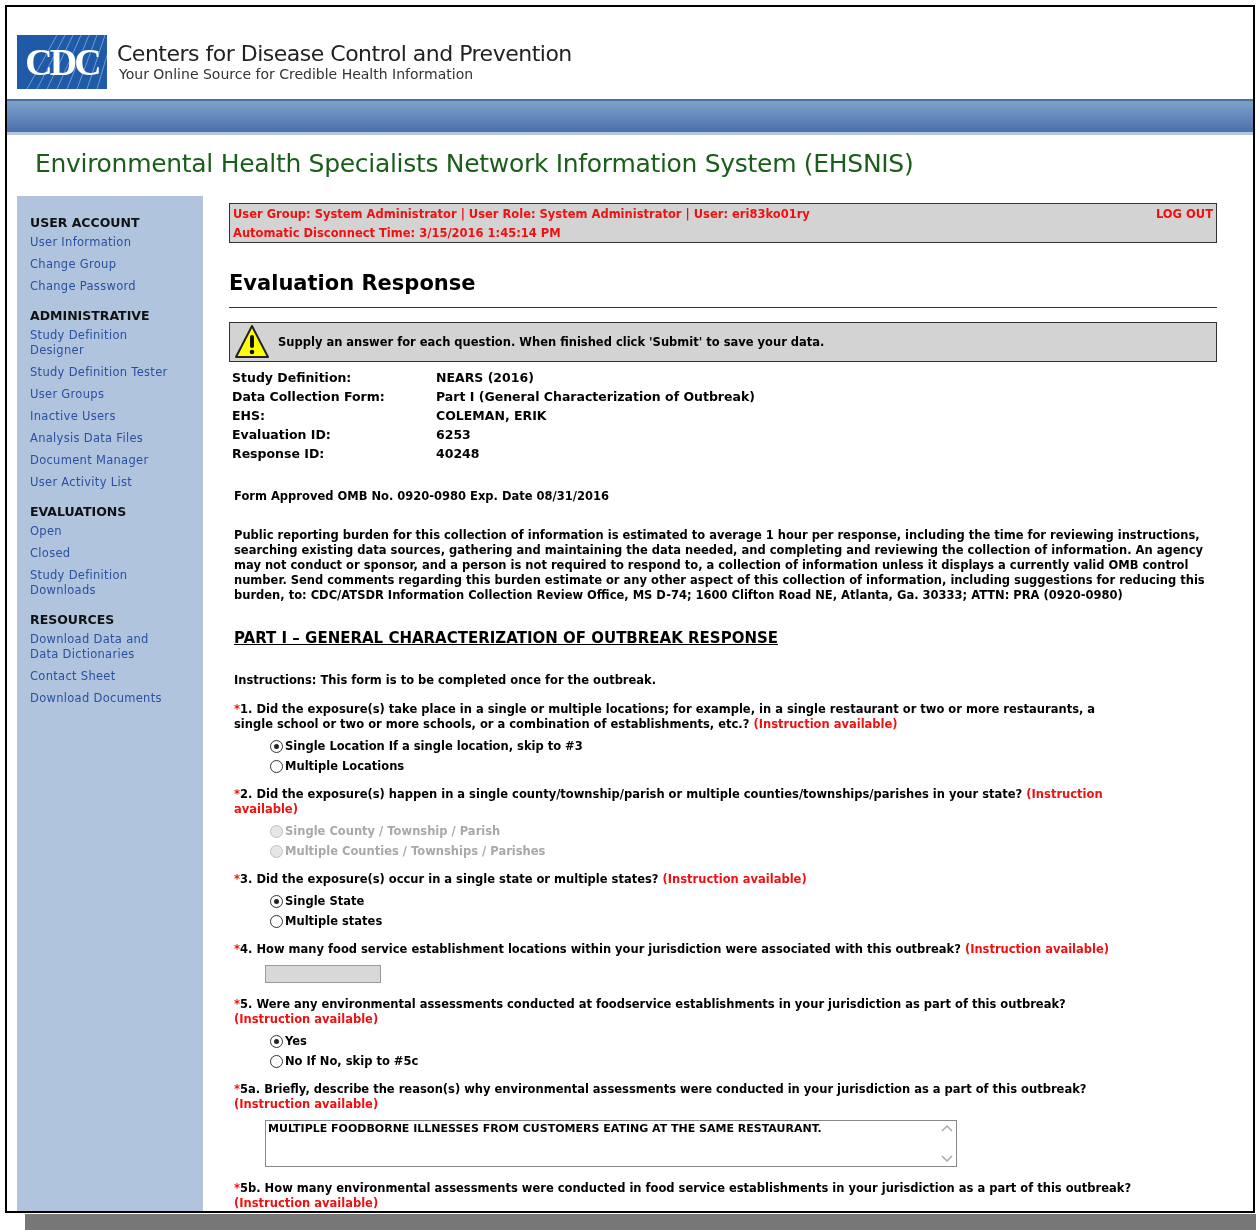 This screenshot has height=1230, width=1256. What do you see at coordinates (492, 415) in the screenshot?
I see `info-value: COLEMAN, ERIK` at bounding box center [492, 415].